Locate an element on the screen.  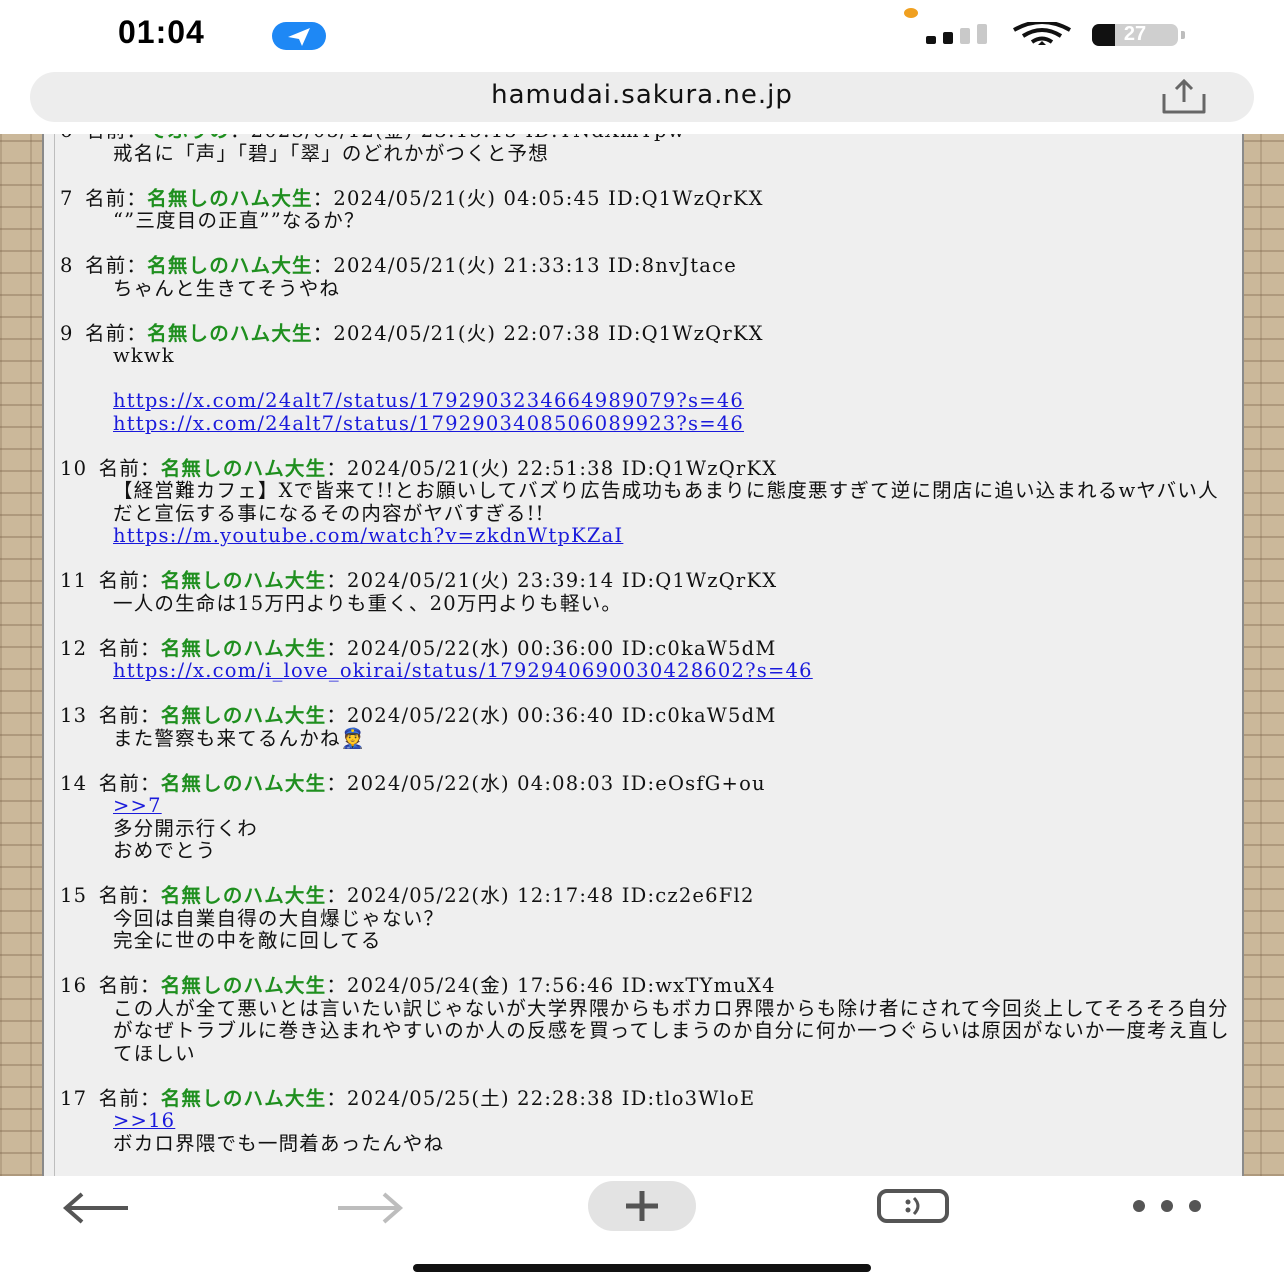
address-bar: hamudai.sakura.ne.jp is located at coordinates (642, 97).